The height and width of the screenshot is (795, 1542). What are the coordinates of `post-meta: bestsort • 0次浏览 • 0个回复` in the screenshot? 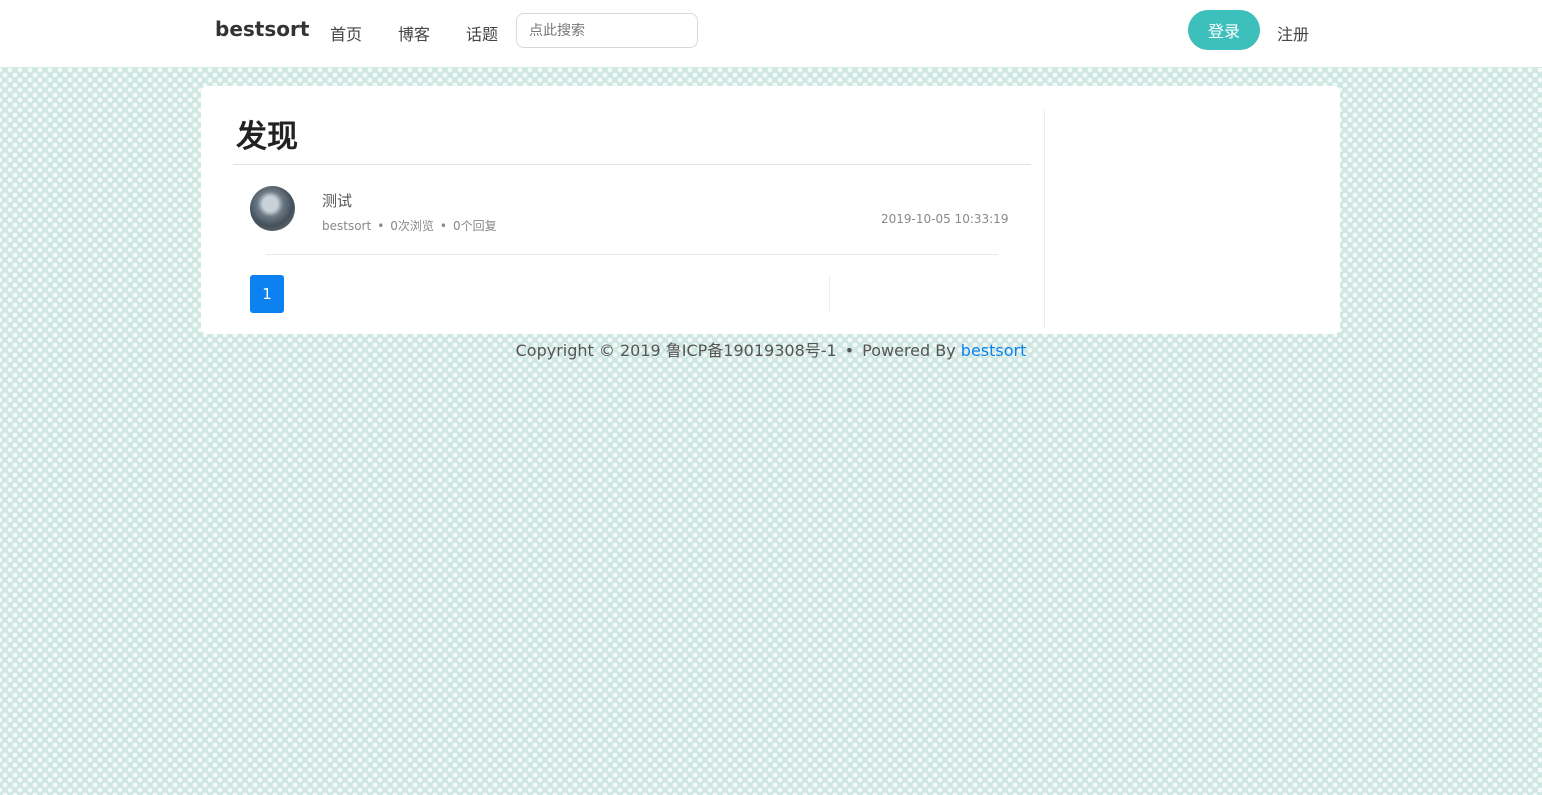 It's located at (409, 225).